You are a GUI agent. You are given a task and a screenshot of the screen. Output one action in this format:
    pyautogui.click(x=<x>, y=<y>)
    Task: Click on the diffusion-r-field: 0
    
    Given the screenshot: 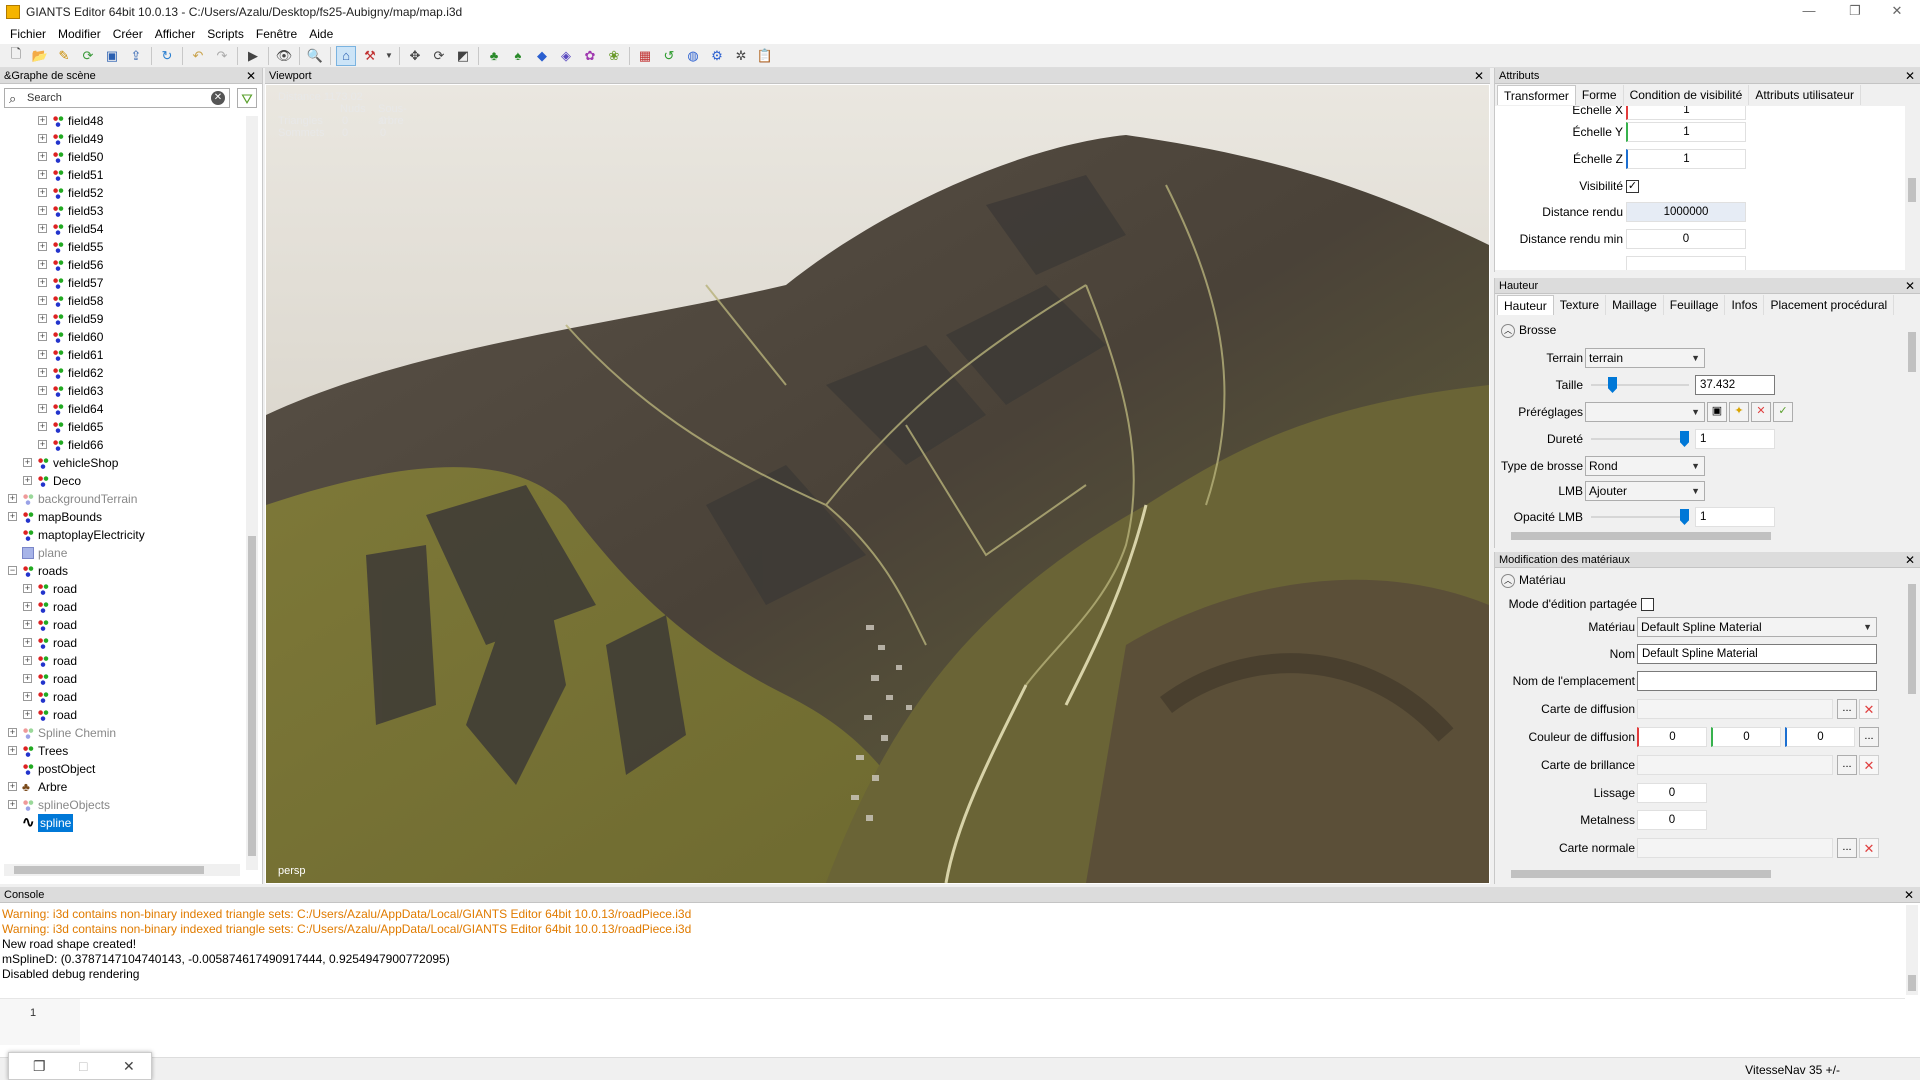 What is the action you would take?
    pyautogui.click(x=1672, y=737)
    